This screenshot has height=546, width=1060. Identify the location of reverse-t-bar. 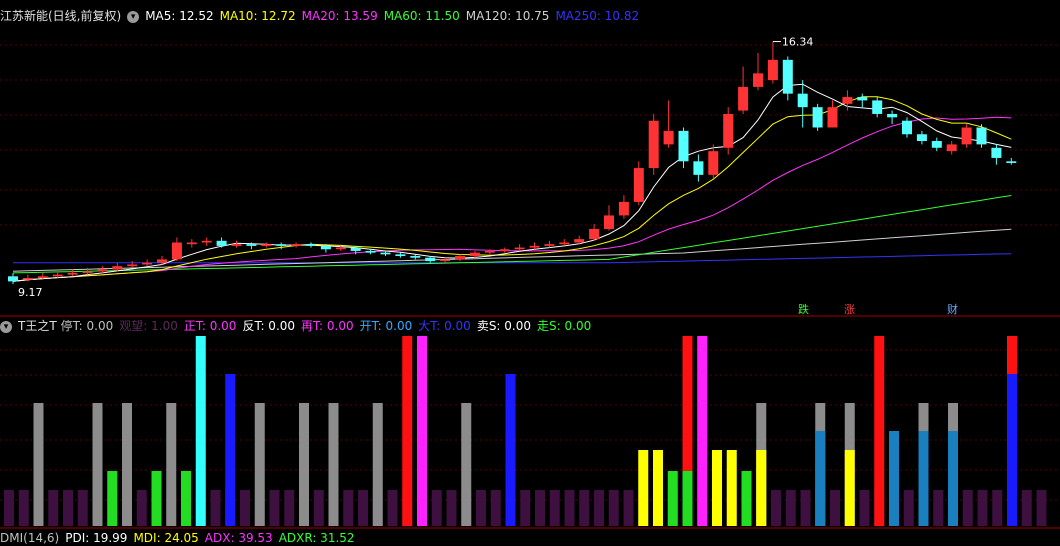
(200, 431).